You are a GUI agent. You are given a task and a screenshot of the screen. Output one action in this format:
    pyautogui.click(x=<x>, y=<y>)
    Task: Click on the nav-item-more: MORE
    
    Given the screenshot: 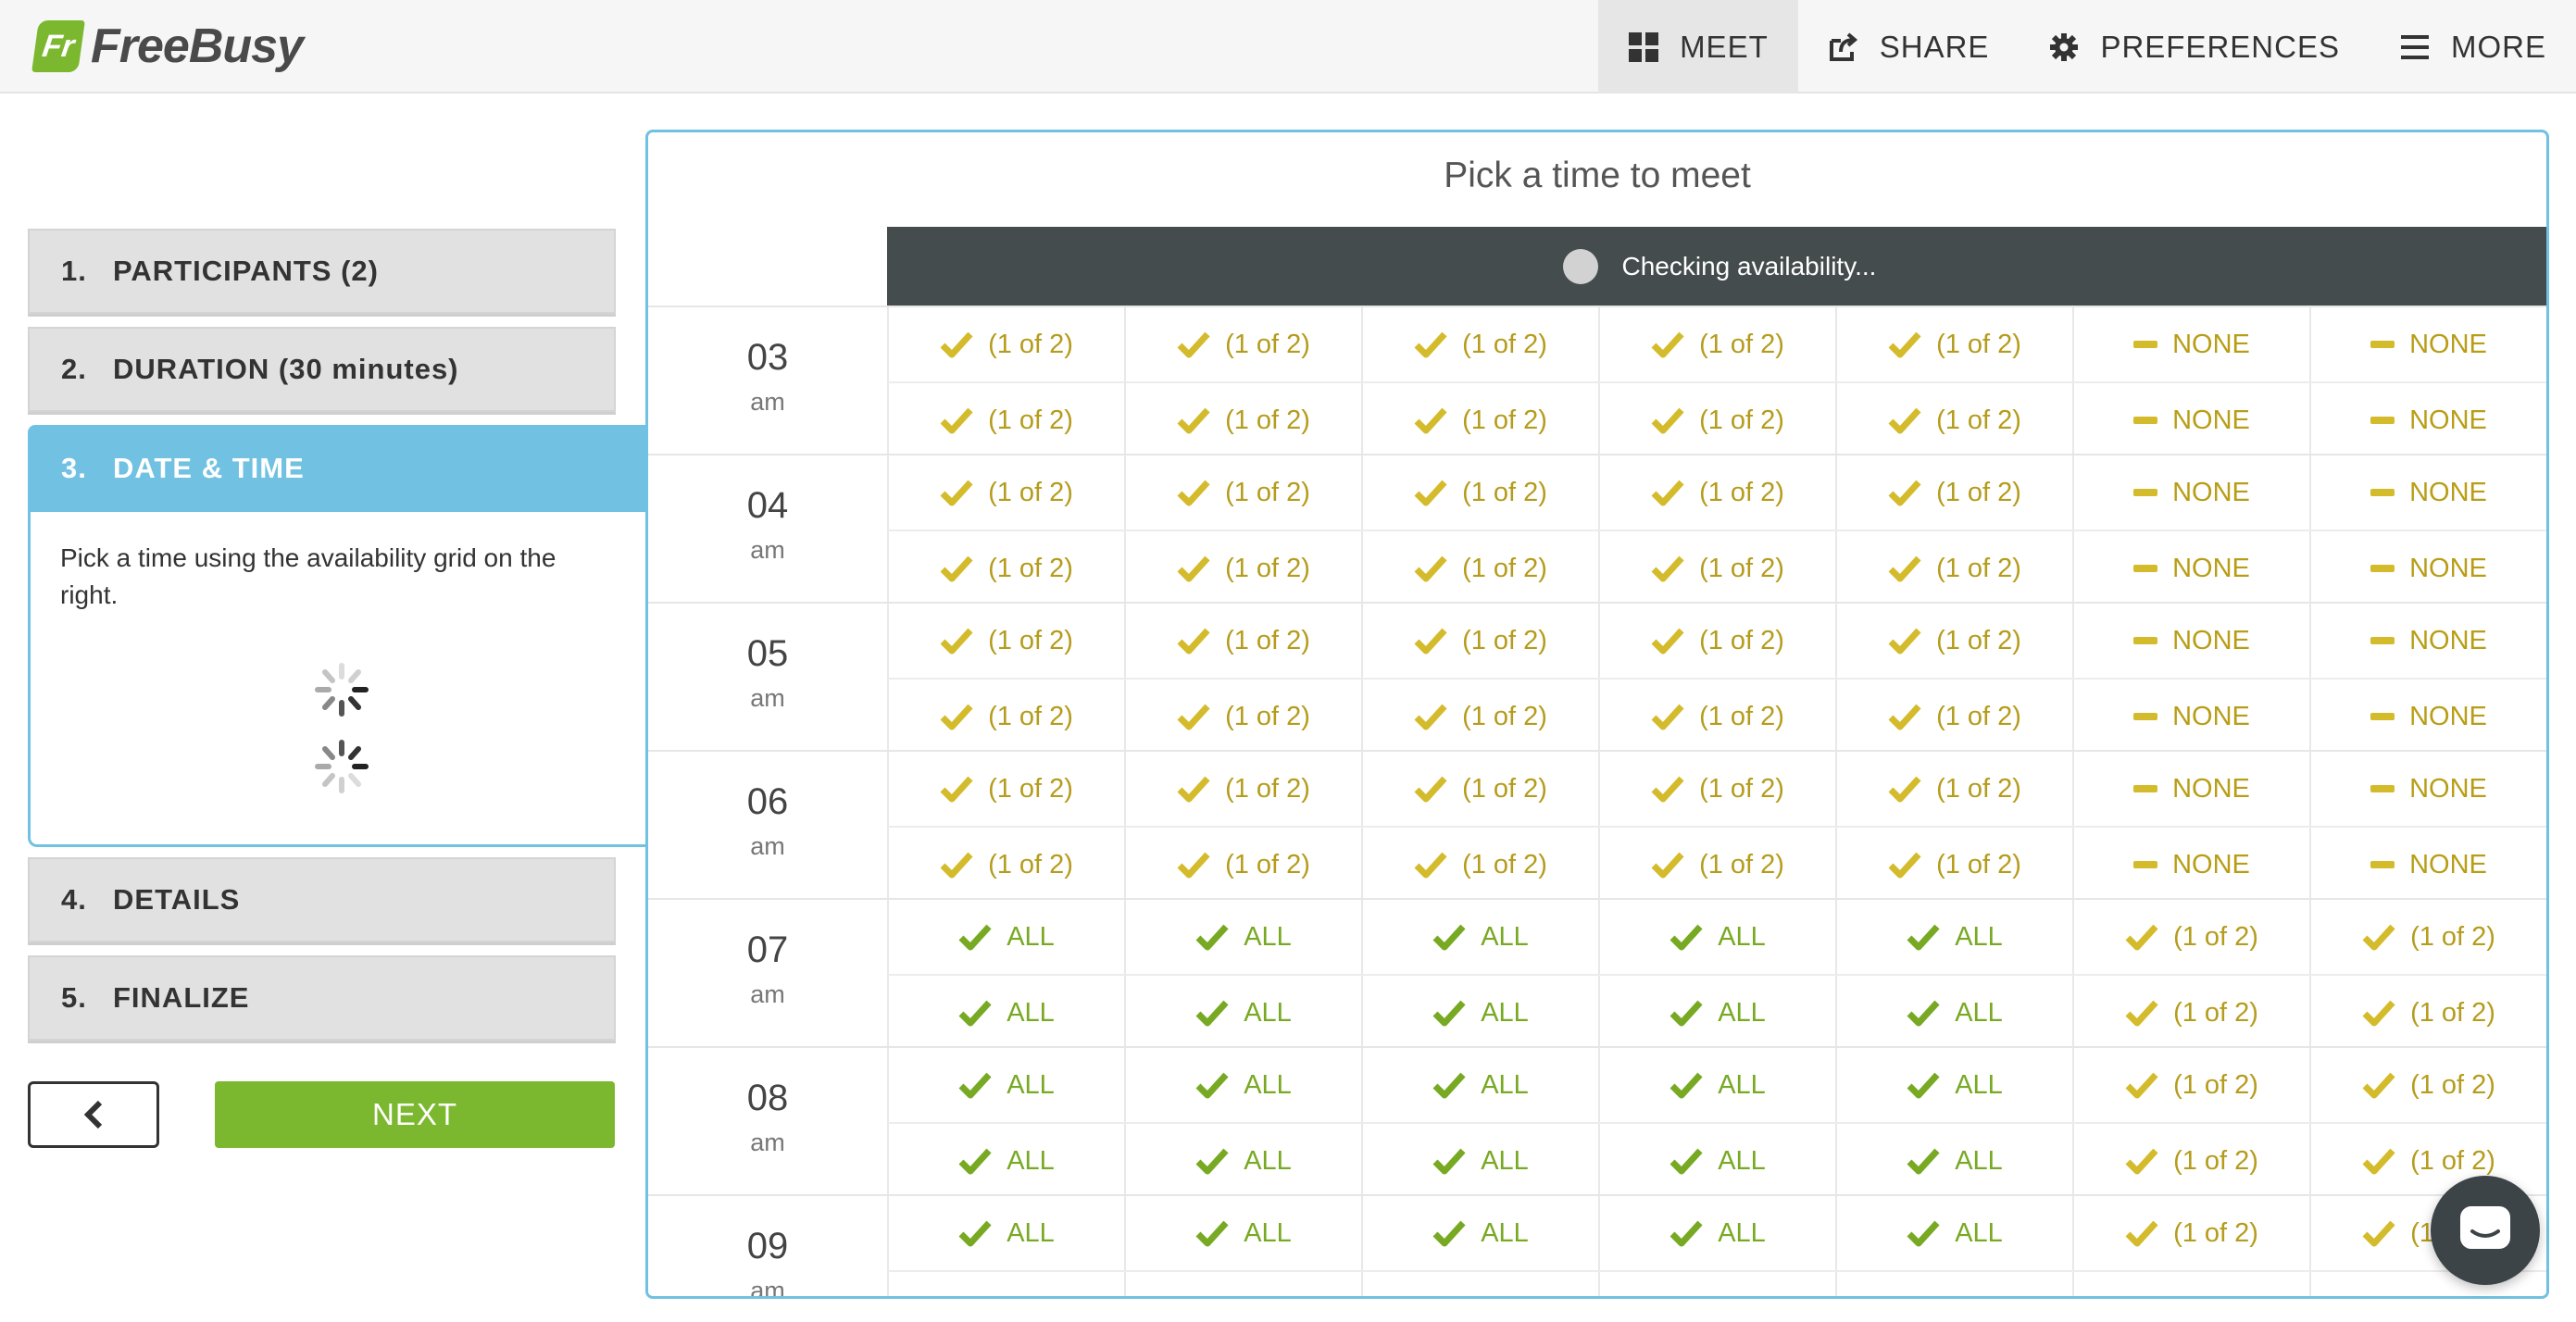 What is the action you would take?
    pyautogui.click(x=2473, y=47)
    